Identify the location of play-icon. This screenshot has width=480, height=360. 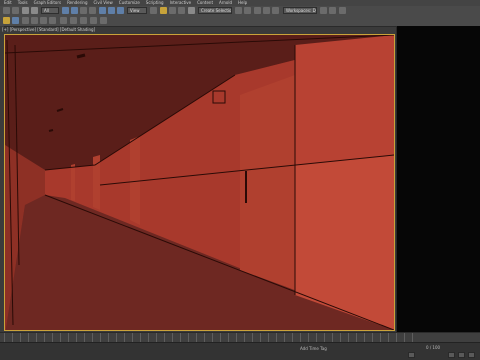
(411, 355).